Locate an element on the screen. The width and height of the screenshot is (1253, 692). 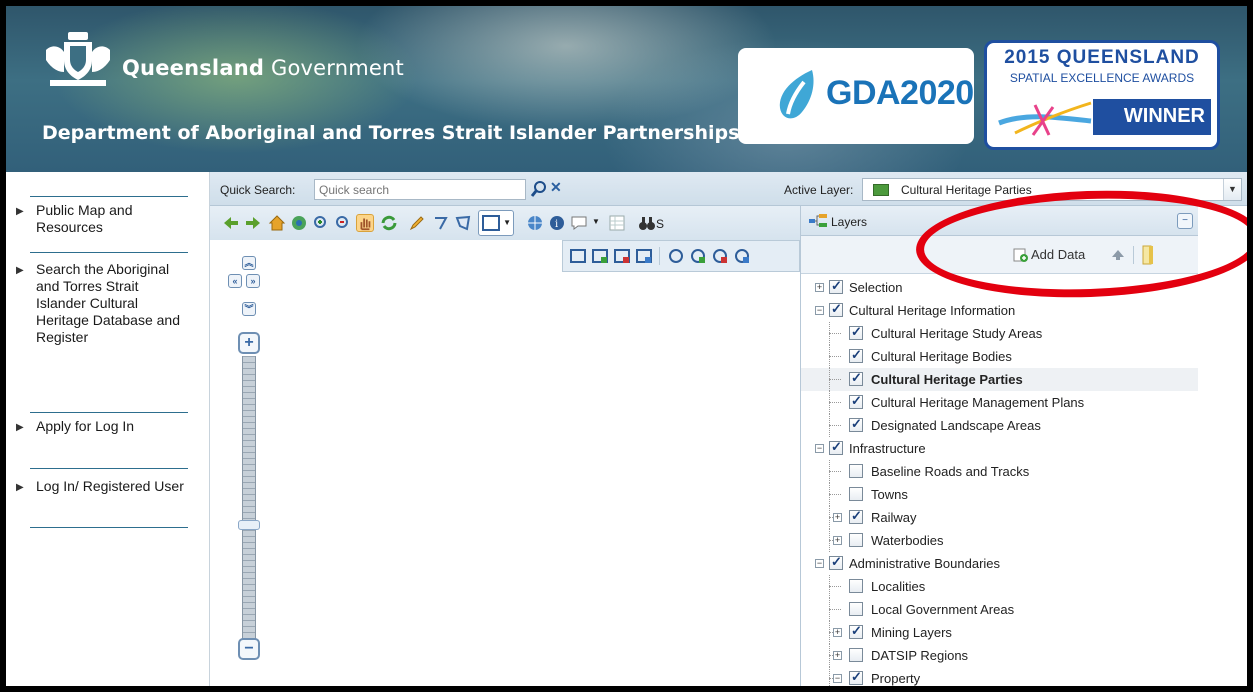
layer-label: Local Government Areas is located at coordinates (942, 609).